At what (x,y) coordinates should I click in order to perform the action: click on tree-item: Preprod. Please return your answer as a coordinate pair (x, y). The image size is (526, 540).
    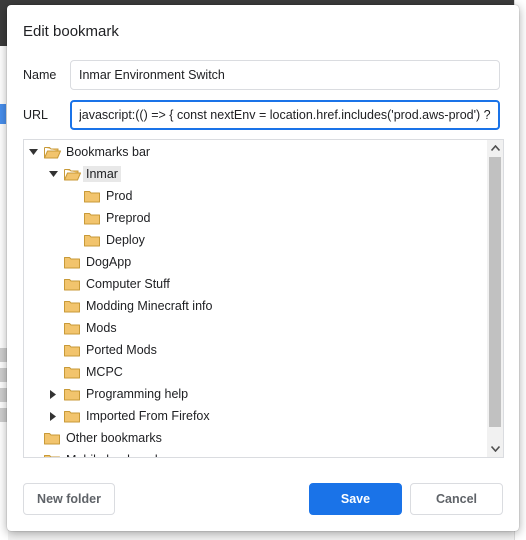
    Looking at the image, I should click on (109, 218).